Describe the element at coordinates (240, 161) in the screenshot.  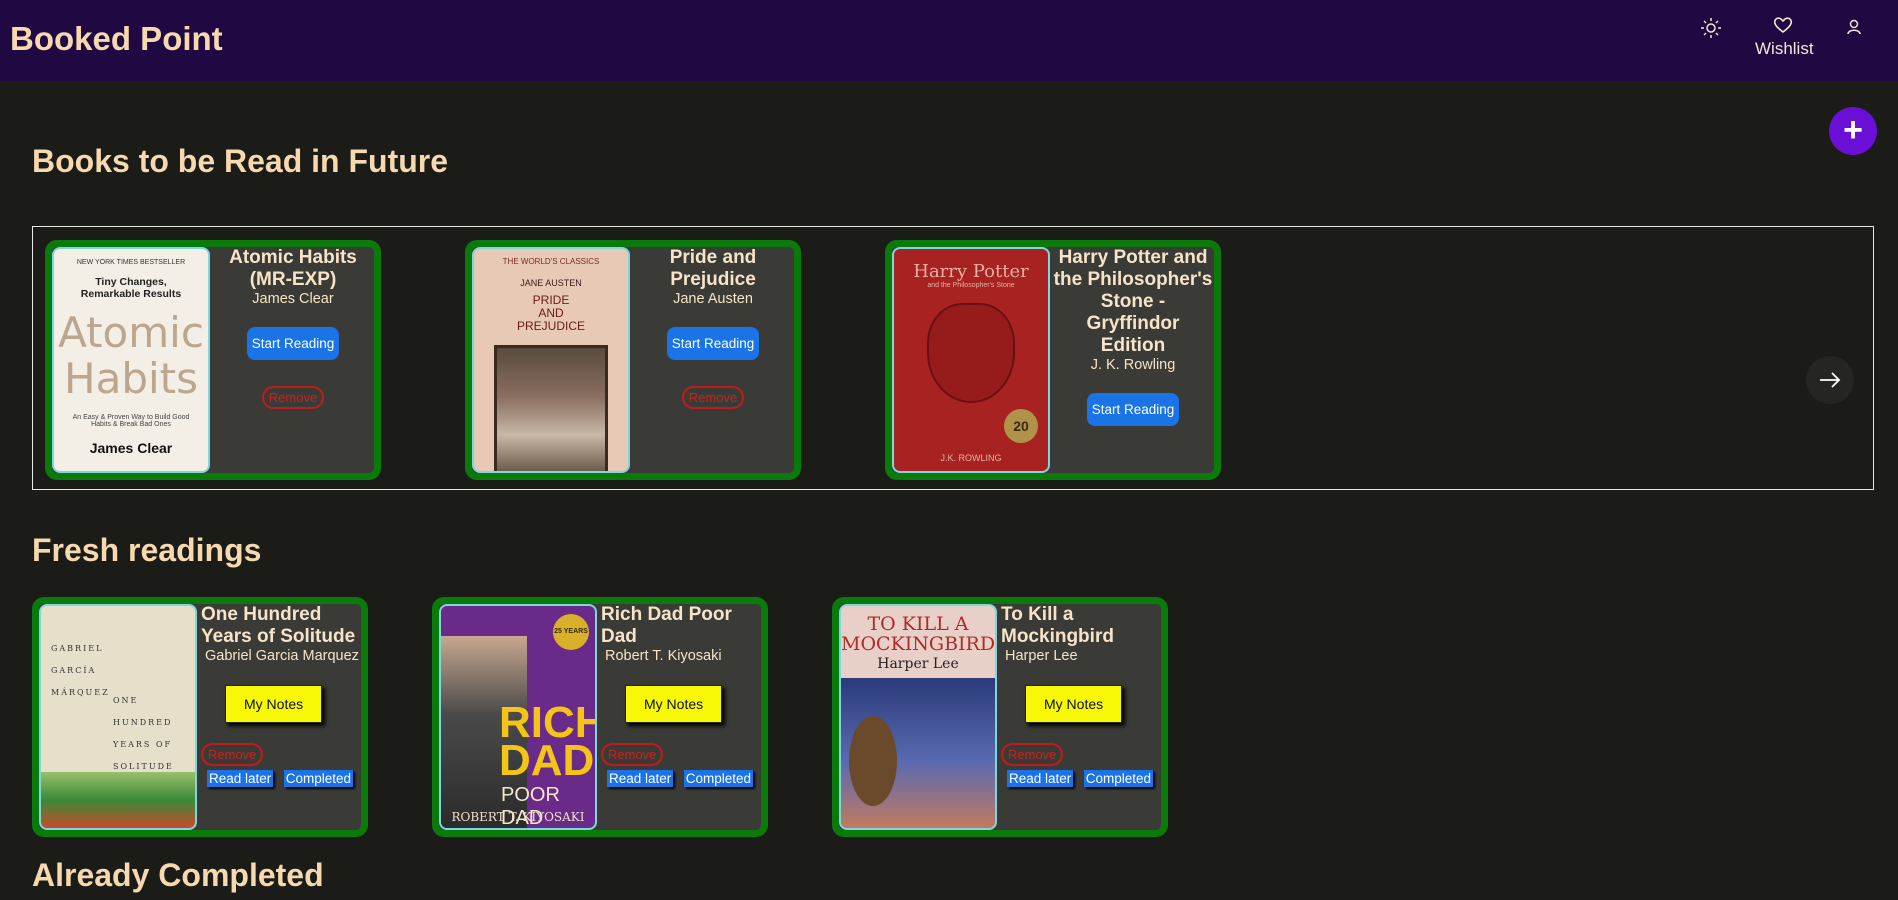
I see `section-title-future: Books to be Read in Future` at that location.